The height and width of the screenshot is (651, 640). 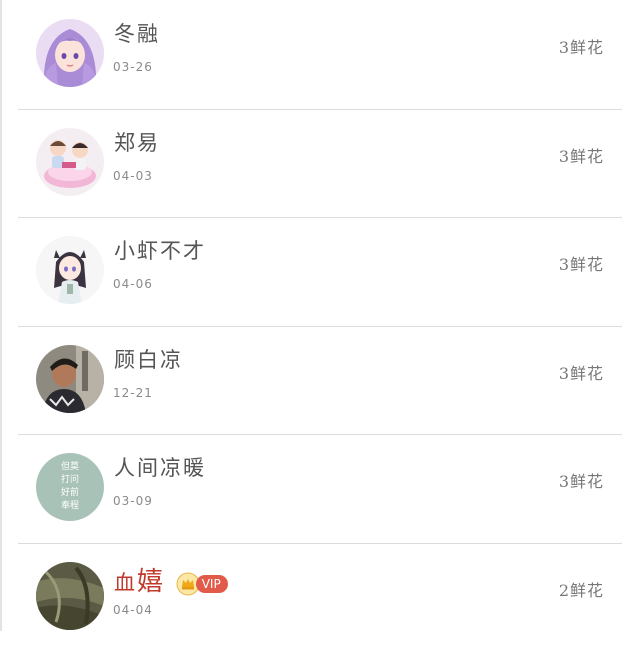 What do you see at coordinates (70, 505) in the screenshot?
I see `avatar-text-line: 奉程` at bounding box center [70, 505].